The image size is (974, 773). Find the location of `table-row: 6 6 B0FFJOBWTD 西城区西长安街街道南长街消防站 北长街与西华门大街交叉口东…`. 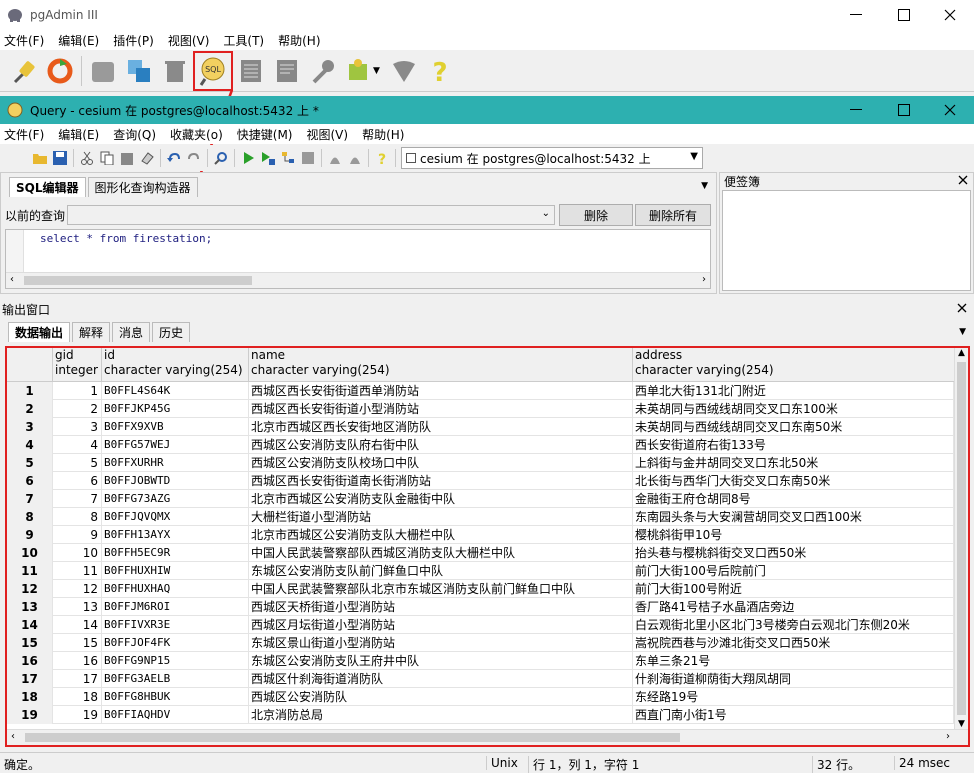

table-row: 6 6 B0FFJOBWTD 西城区西长安街街道南长街消防站 北长街与西华门大街交叉口东… is located at coordinates (480, 481).